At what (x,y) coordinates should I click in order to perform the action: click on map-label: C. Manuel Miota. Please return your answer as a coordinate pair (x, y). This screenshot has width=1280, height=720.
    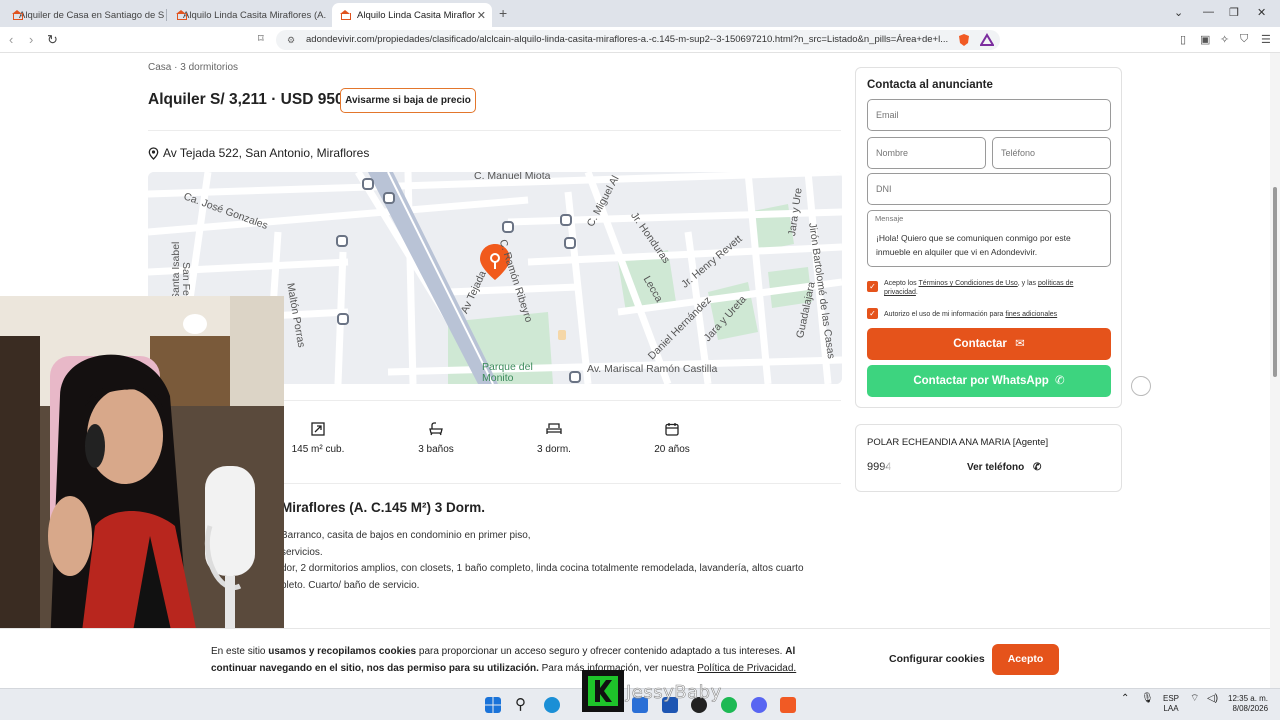
    Looking at the image, I should click on (512, 177).